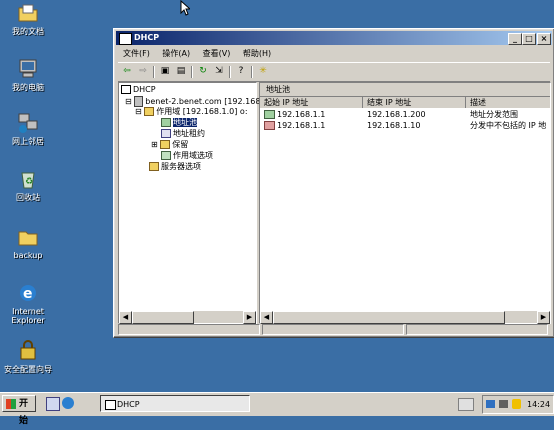  Describe the element at coordinates (181, 71) in the screenshot. I see `show-tree-button: ▤` at that location.